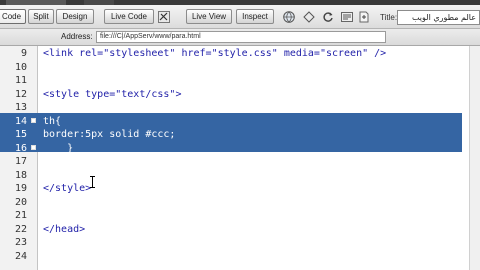 The image size is (480, 270). I want to click on line-number: 23, so click(20, 242).